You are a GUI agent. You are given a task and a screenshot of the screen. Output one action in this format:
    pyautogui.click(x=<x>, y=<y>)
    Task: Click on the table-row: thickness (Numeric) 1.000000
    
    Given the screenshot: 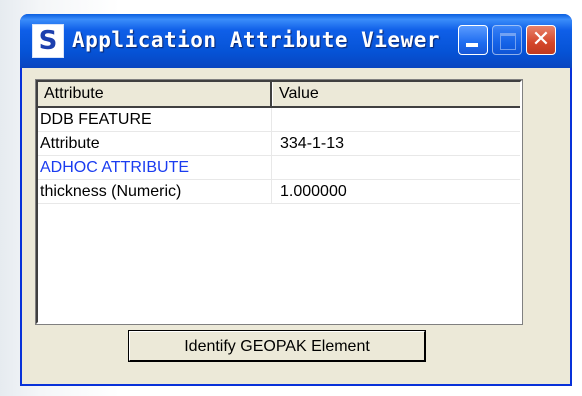 What is the action you would take?
    pyautogui.click(x=279, y=192)
    